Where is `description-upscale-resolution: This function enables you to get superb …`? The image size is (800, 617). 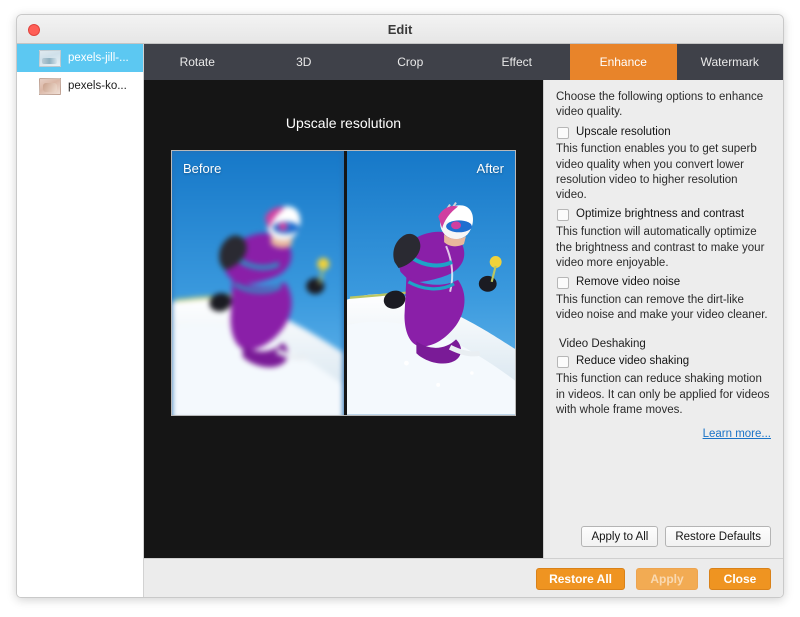
description-upscale-resolution: This function enables you to get superb … is located at coordinates (656, 172).